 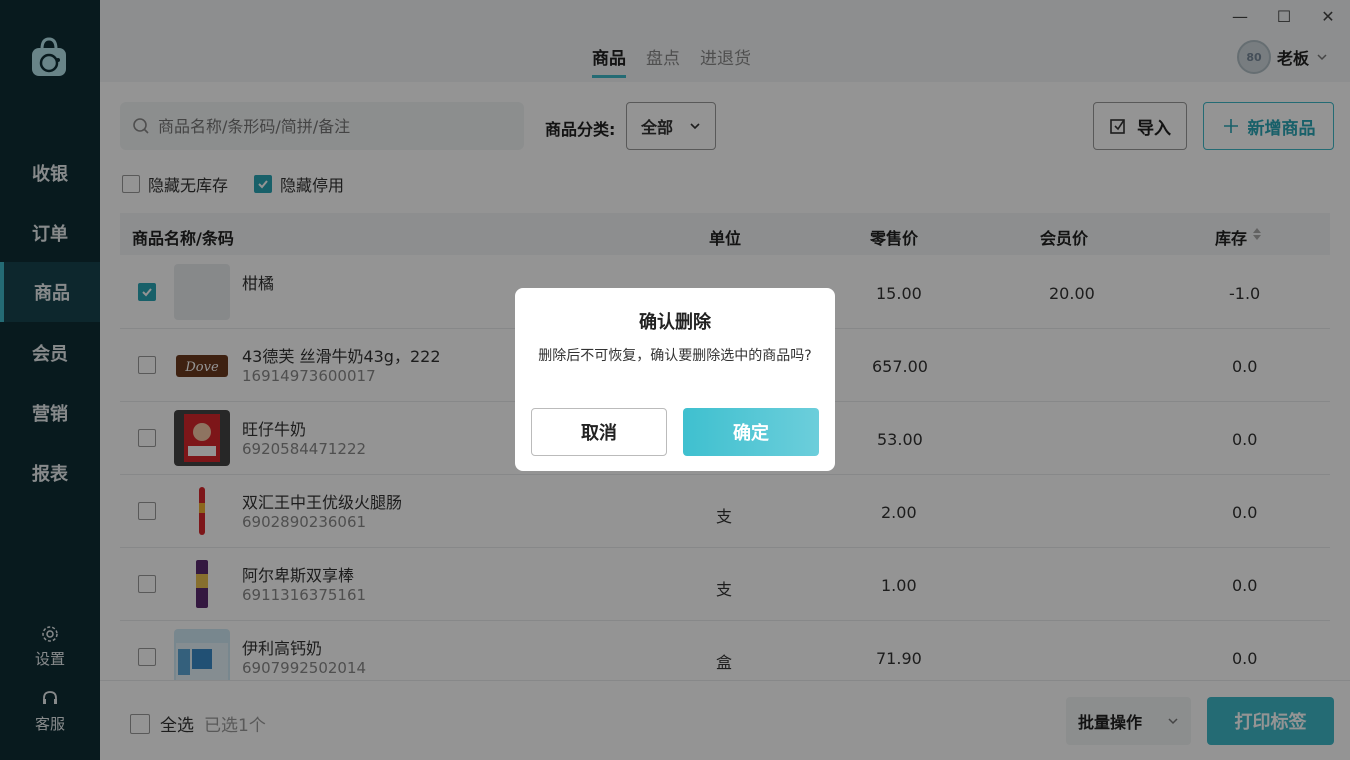 What do you see at coordinates (599, 432) in the screenshot?
I see `cancel-button: 取消` at bounding box center [599, 432].